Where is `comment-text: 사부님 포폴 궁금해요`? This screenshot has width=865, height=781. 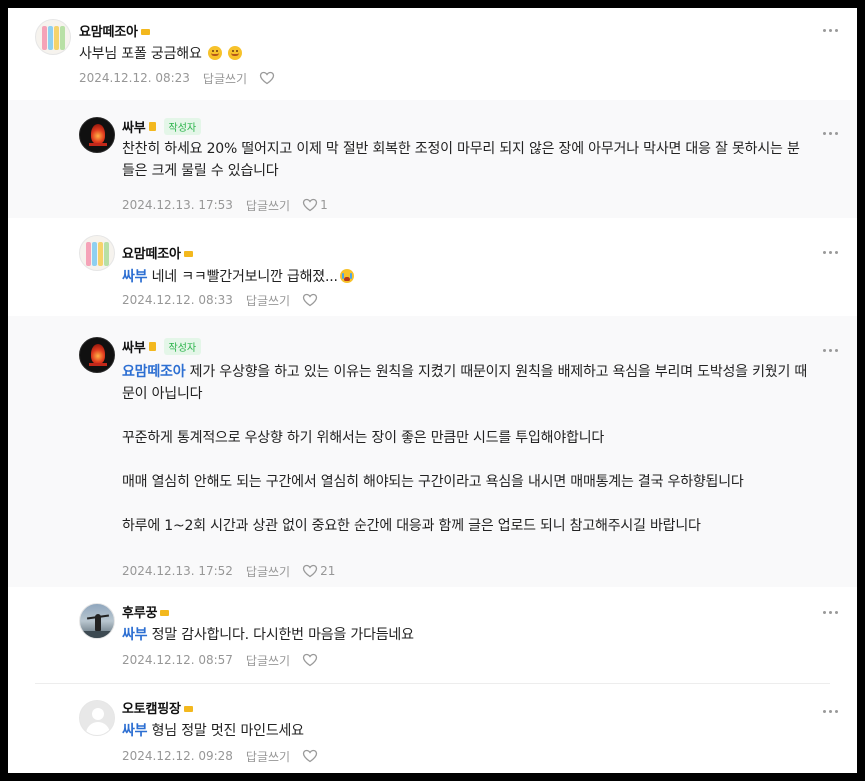 comment-text: 사부님 포폴 궁금해요 is located at coordinates (444, 54).